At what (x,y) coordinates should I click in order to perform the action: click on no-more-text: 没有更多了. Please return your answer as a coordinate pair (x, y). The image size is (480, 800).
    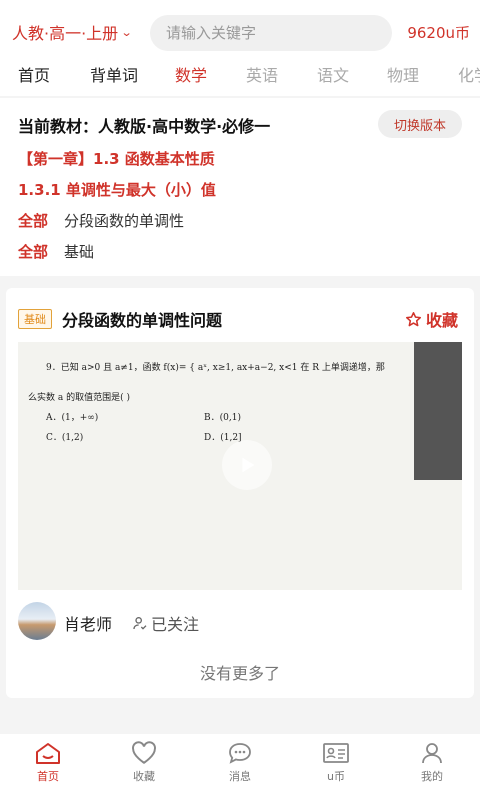
    Looking at the image, I should click on (239, 673).